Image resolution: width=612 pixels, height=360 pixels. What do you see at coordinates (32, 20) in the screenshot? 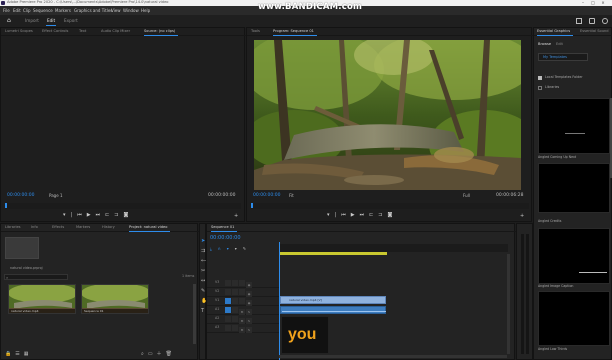
I see `workspace-import: Import` at bounding box center [32, 20].